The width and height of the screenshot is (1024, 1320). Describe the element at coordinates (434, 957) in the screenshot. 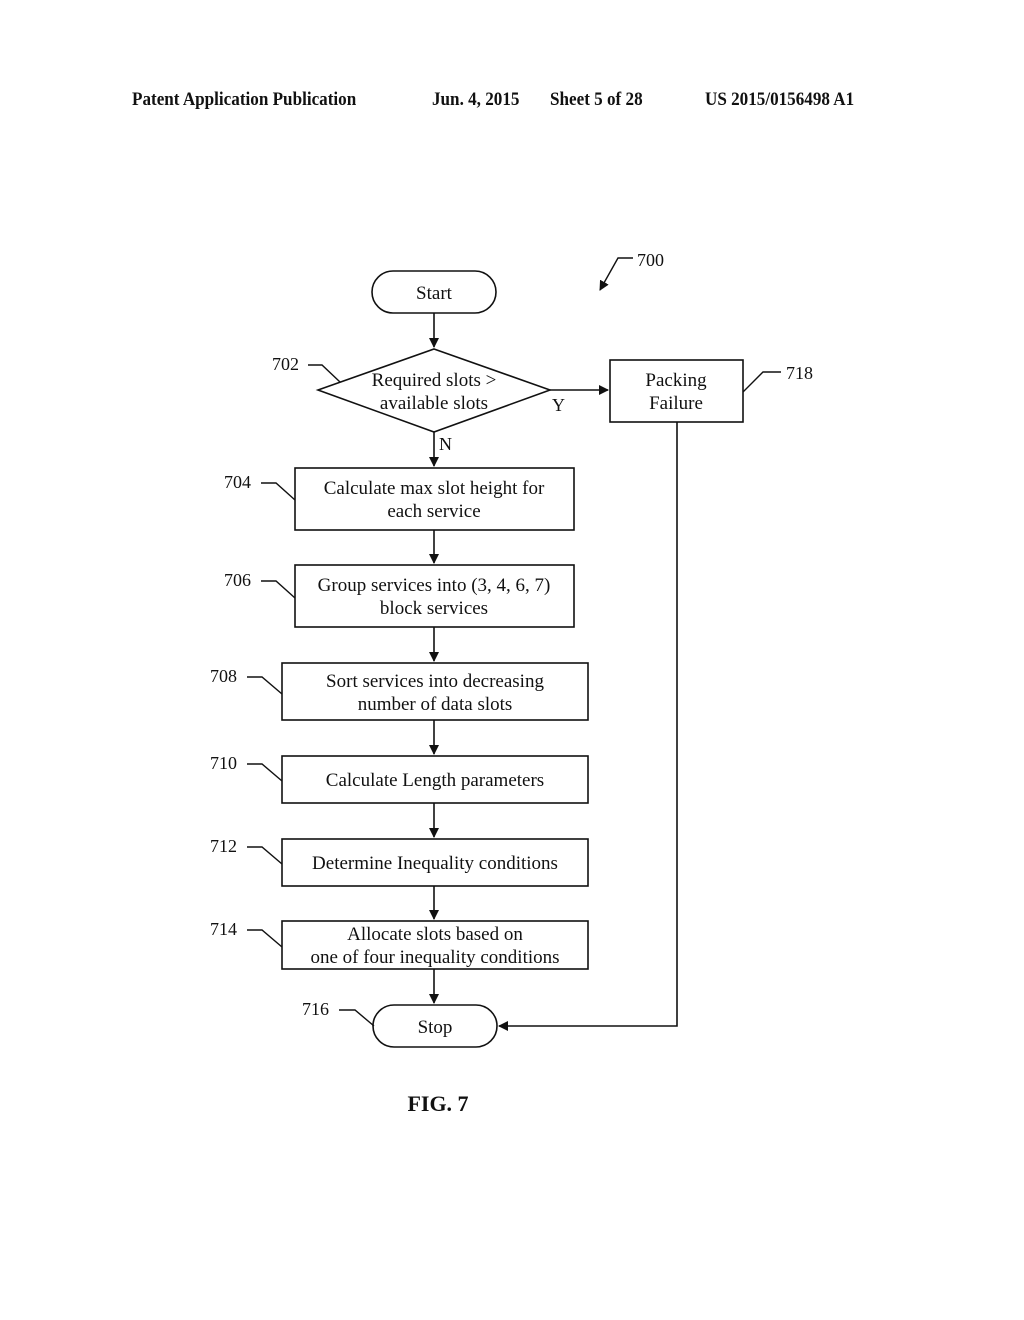

I see `svg-text:one of four inequality conditi: one of four inequality conditions` at that location.